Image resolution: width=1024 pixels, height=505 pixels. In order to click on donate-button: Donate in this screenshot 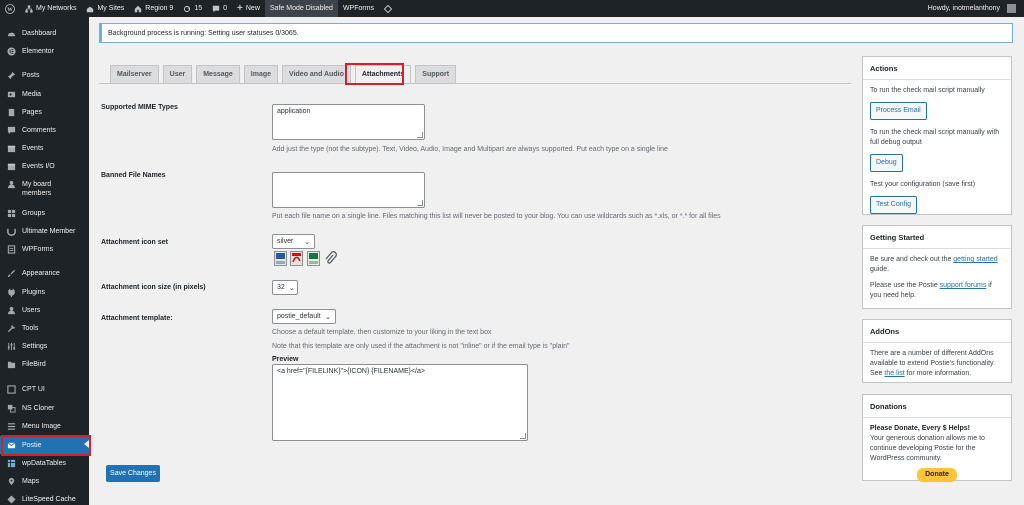, I will do `click(937, 475)`.